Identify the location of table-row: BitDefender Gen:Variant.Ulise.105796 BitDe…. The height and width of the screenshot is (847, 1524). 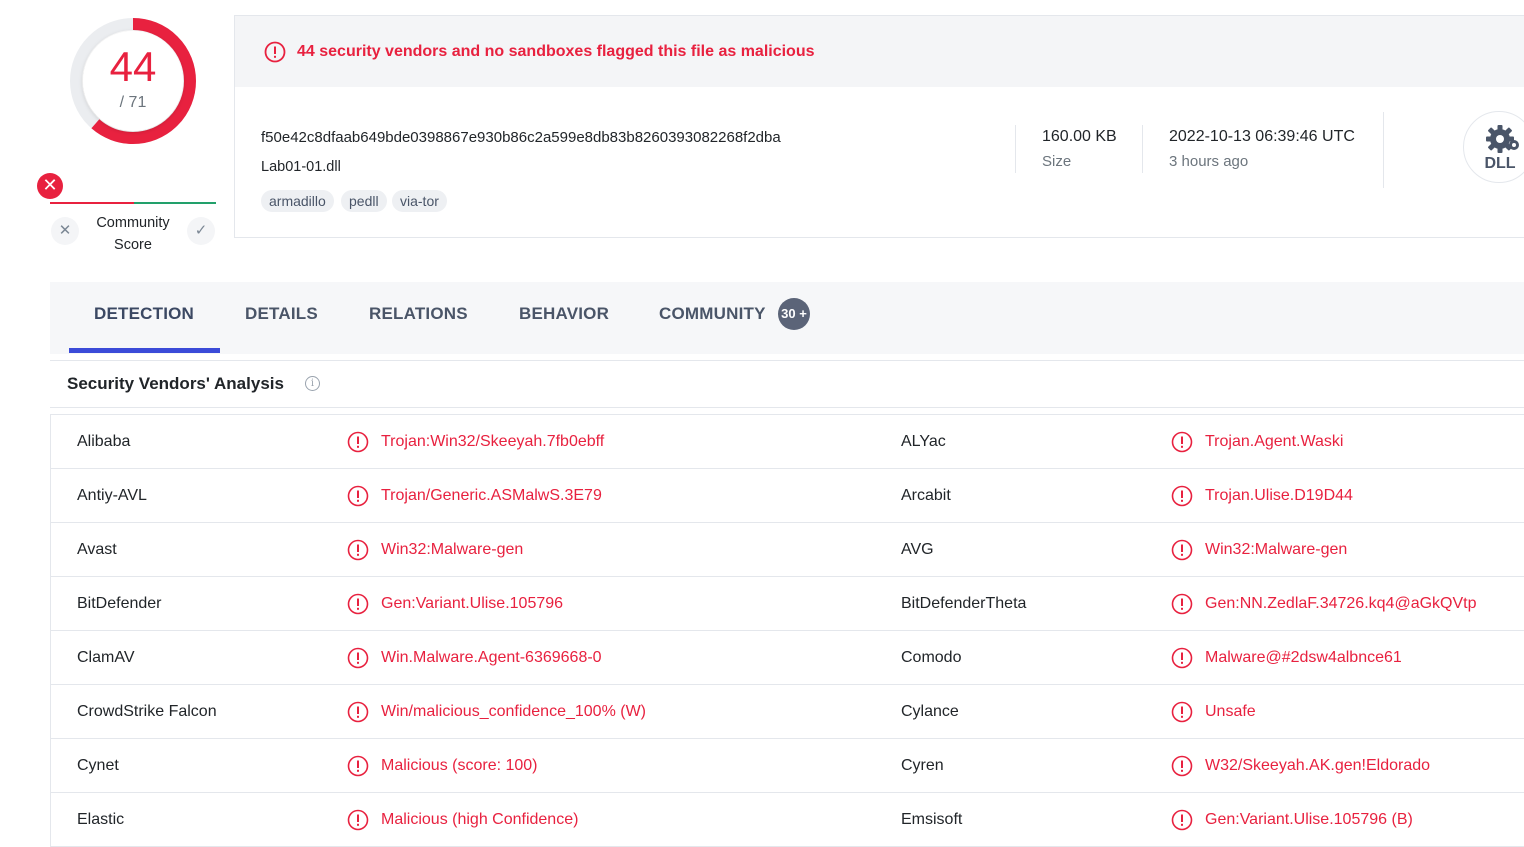
(787, 604).